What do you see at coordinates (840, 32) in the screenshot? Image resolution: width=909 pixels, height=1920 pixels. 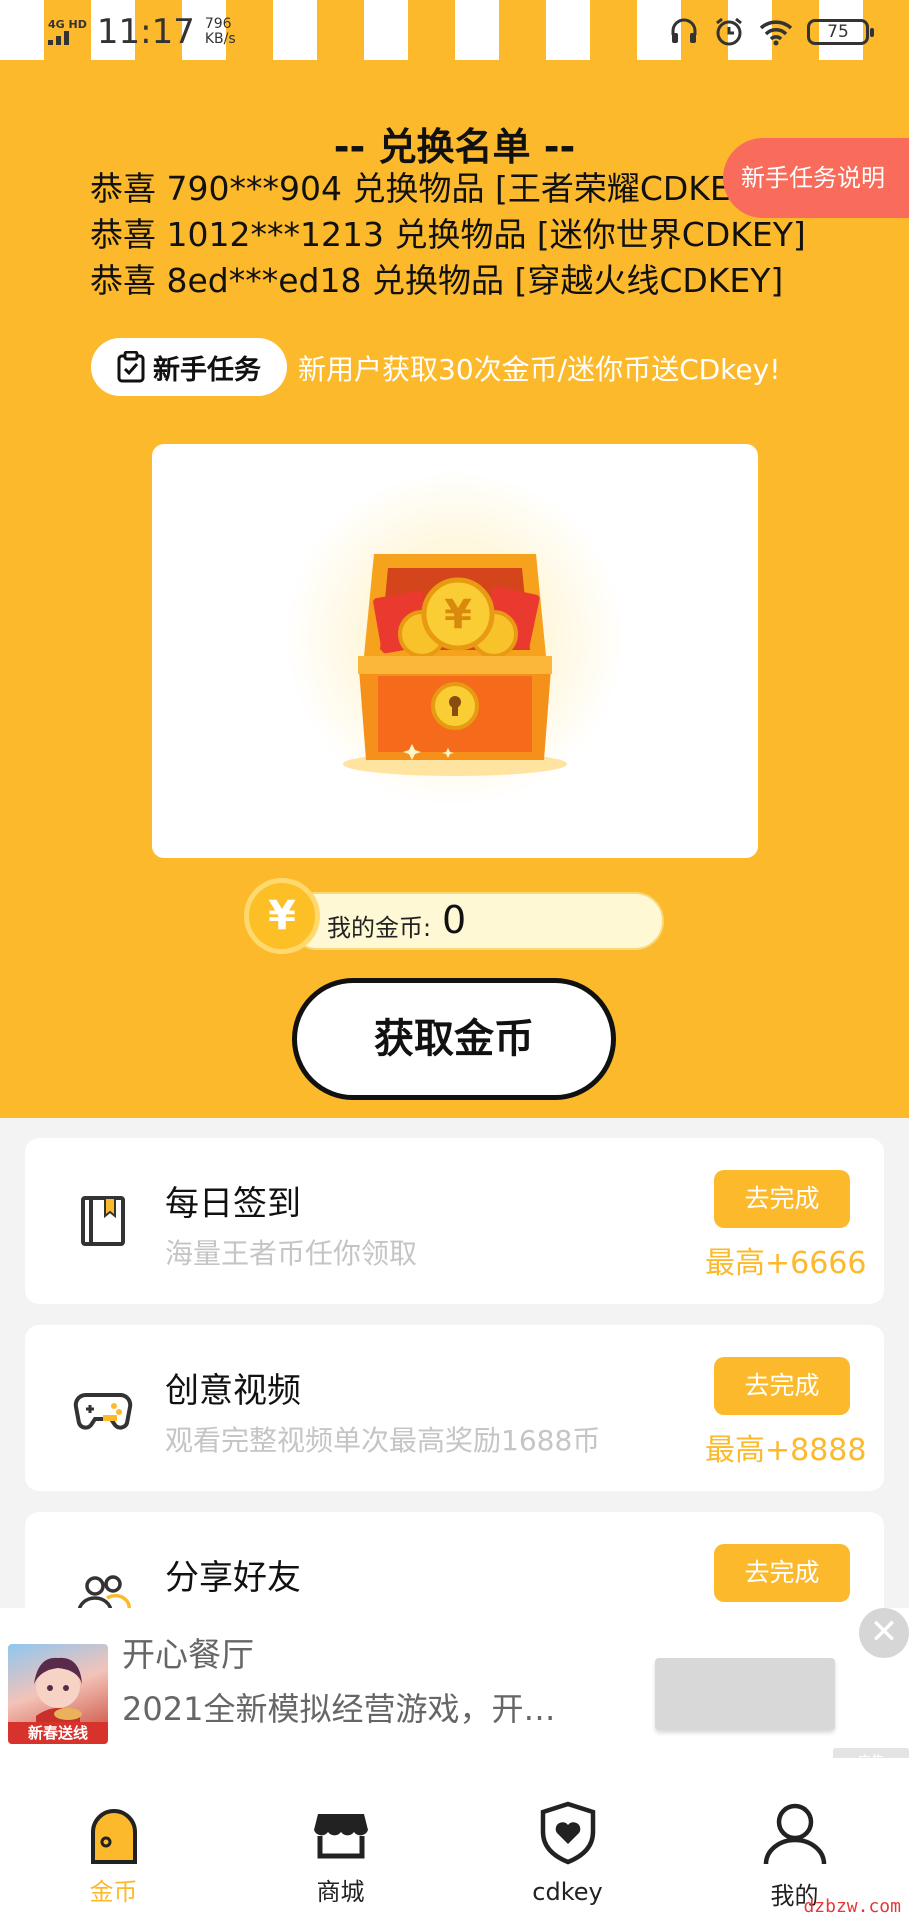 I see `battery-indicator: 75` at bounding box center [840, 32].